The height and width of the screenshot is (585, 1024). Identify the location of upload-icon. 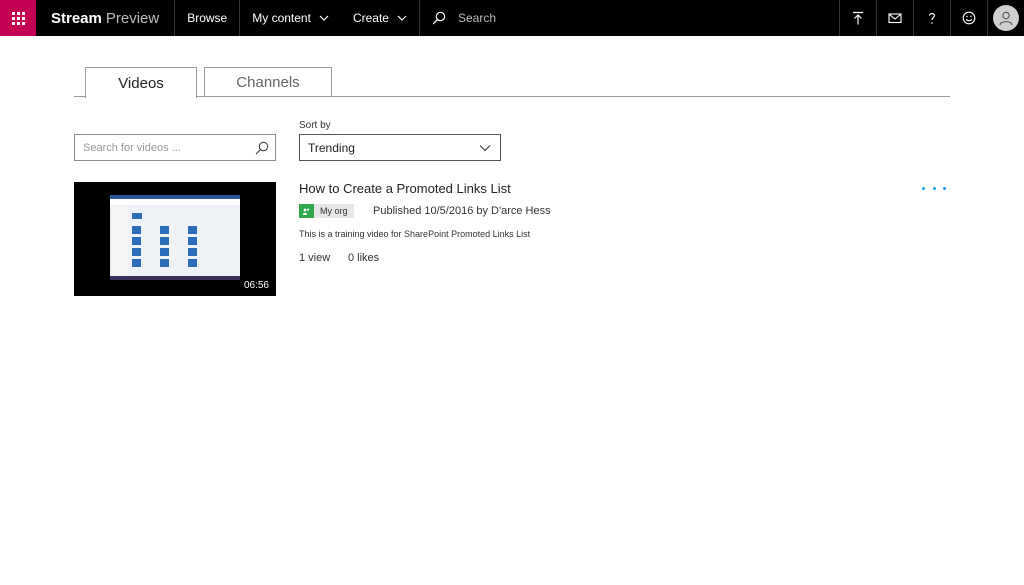
(858, 18).